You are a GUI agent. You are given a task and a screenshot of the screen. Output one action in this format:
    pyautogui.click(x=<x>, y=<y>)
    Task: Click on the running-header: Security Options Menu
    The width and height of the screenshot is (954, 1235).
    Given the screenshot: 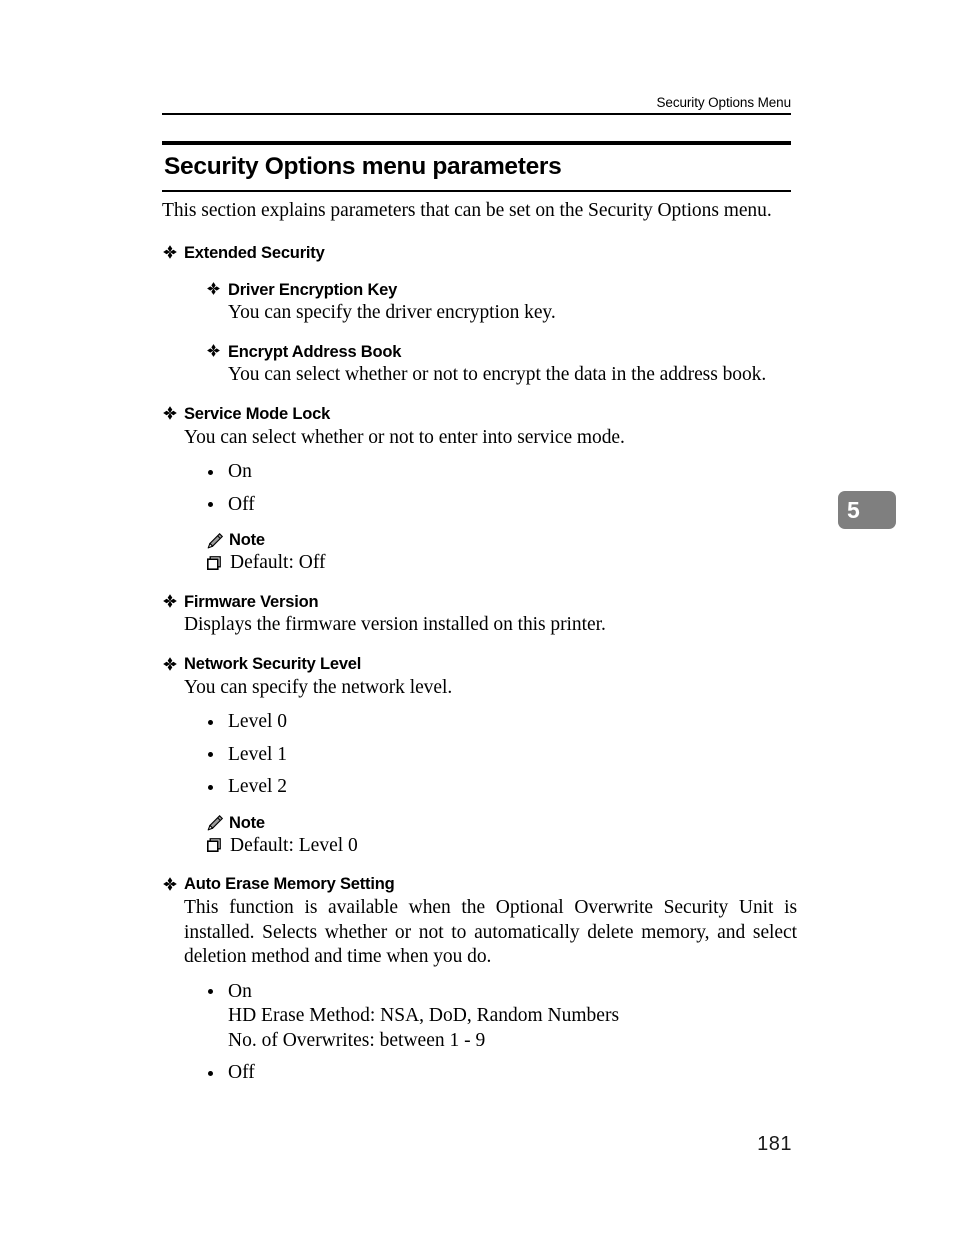 What is the action you would take?
    pyautogui.click(x=476, y=105)
    